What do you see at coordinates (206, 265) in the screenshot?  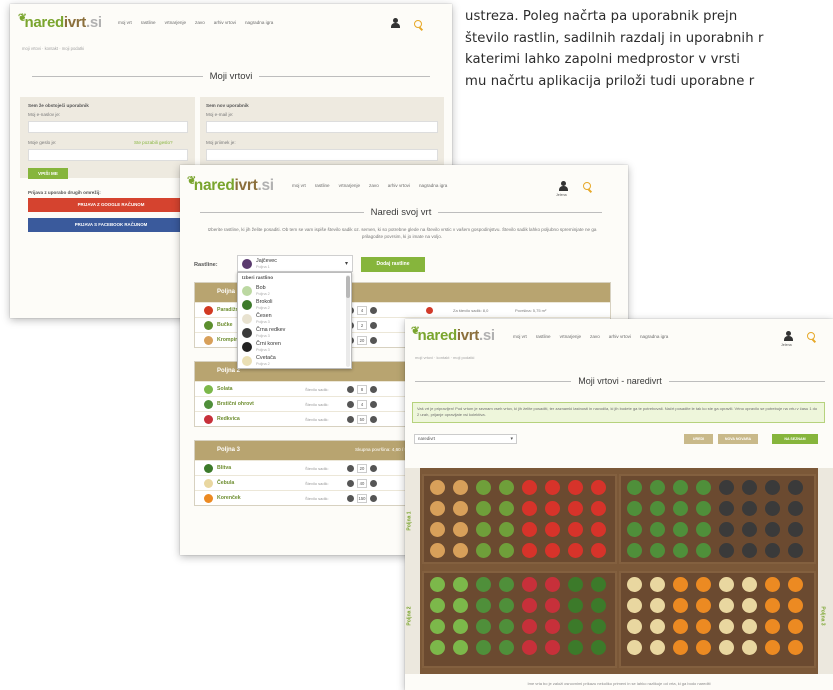 I see `plant-label: Rastline:` at bounding box center [206, 265].